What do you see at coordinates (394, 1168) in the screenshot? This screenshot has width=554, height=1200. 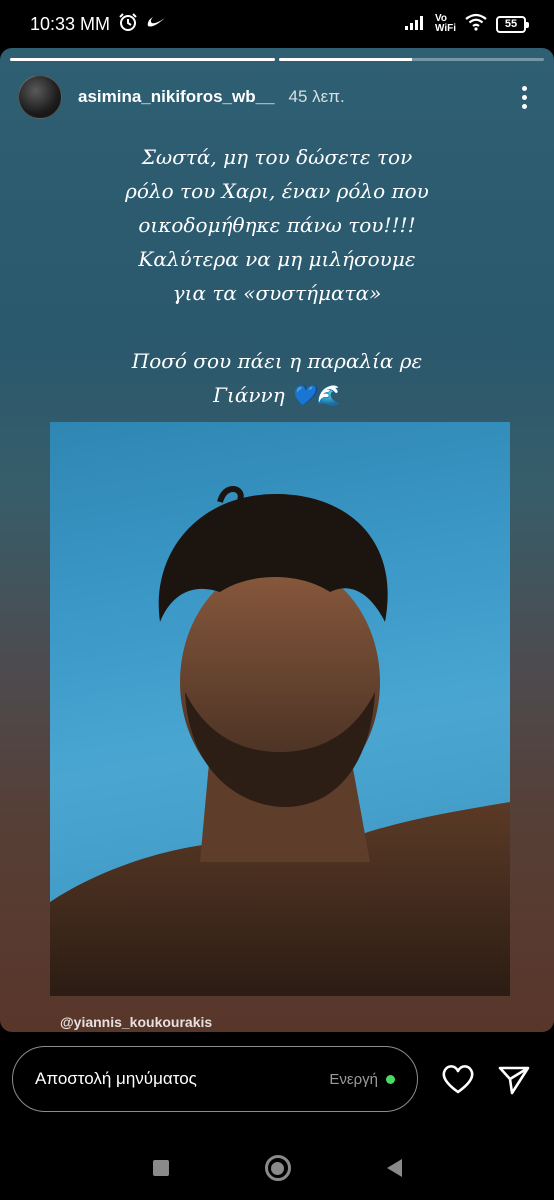 I see `back-icon` at bounding box center [394, 1168].